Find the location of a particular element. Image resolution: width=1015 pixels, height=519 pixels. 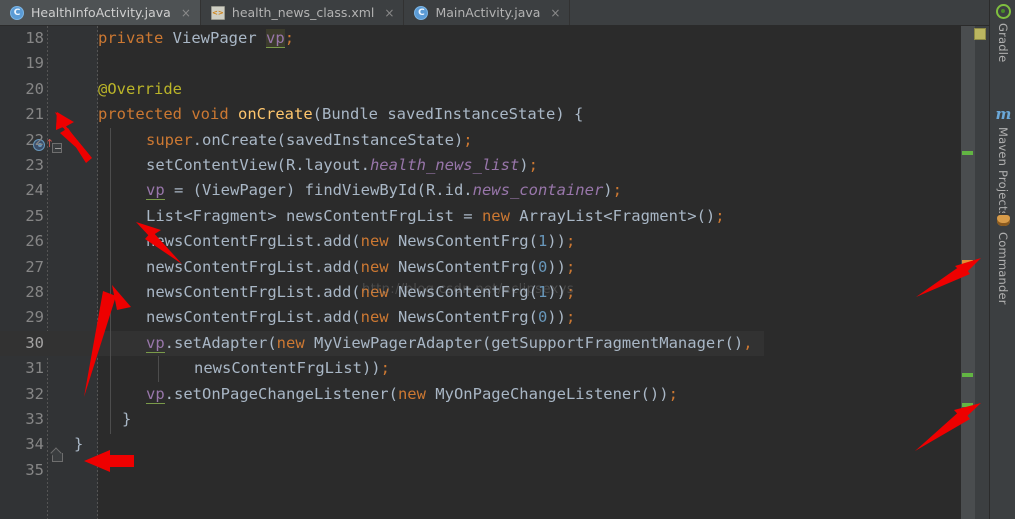

code-text: private ViewPager vp; is located at coordinates (196, 38).